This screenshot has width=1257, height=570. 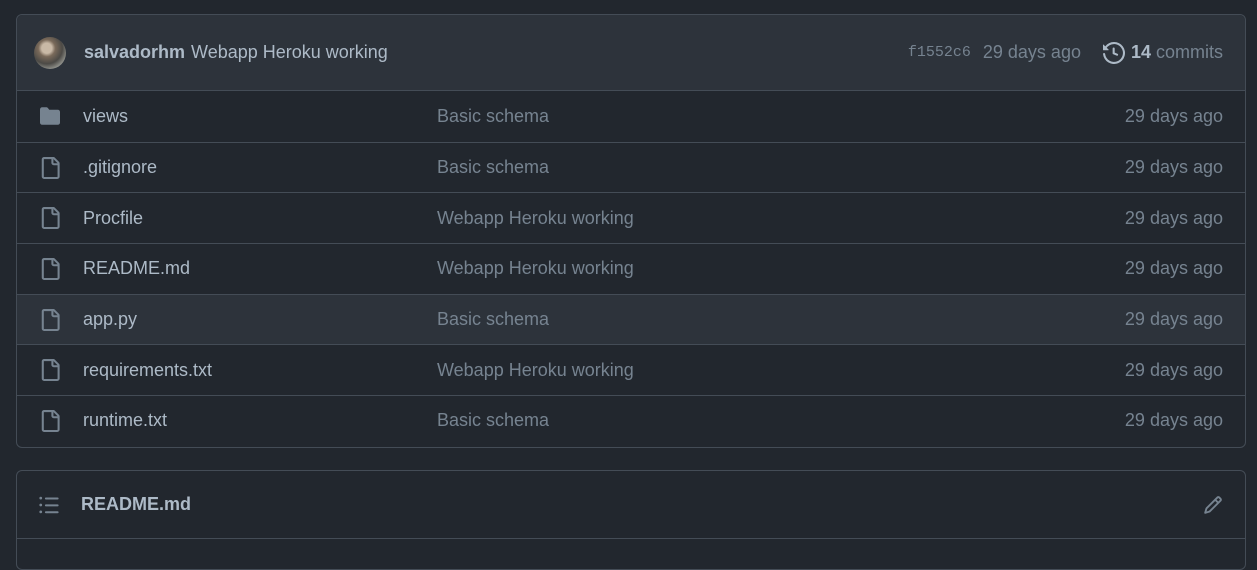 I want to click on commit-age: 29 days ago, so click(x=1031, y=52).